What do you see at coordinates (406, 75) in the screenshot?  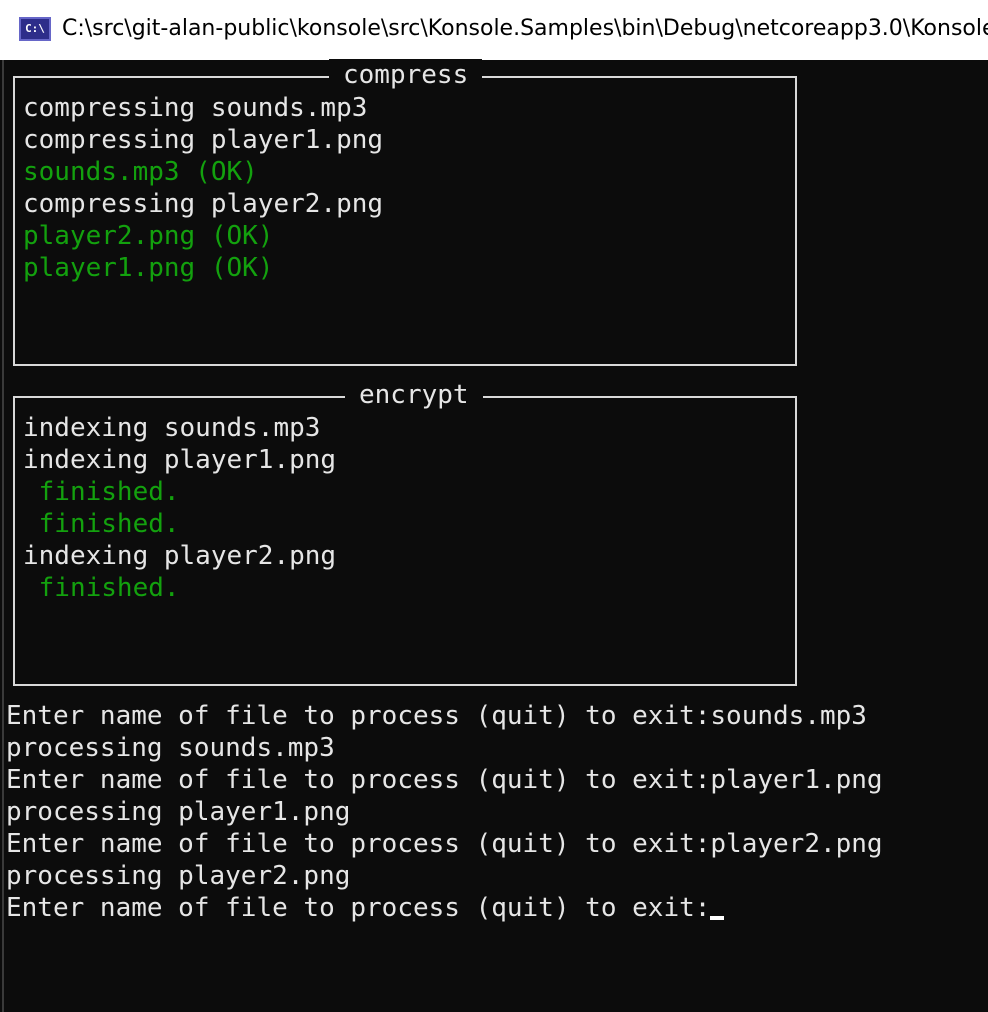 I see `compress-panel-title: compress` at bounding box center [406, 75].